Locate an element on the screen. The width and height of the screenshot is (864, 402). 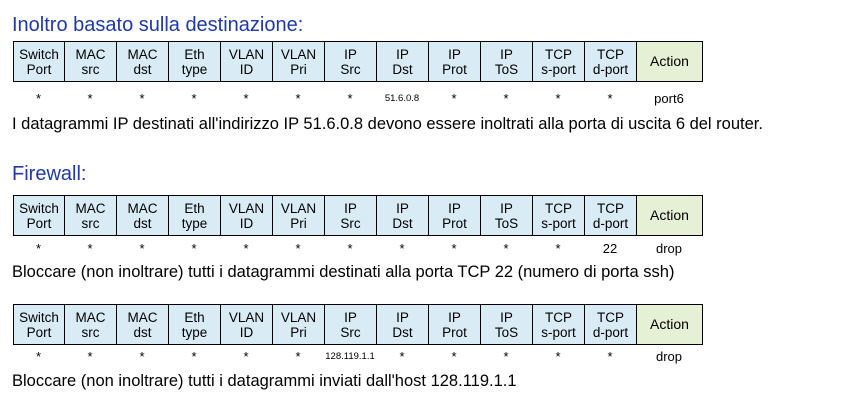
header-cell-line2: ToS is located at coordinates (506, 332).